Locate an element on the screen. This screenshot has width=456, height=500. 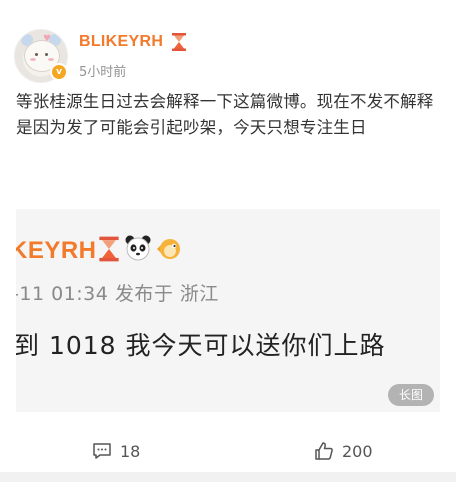
pufferfish-icon is located at coordinates (168, 249).